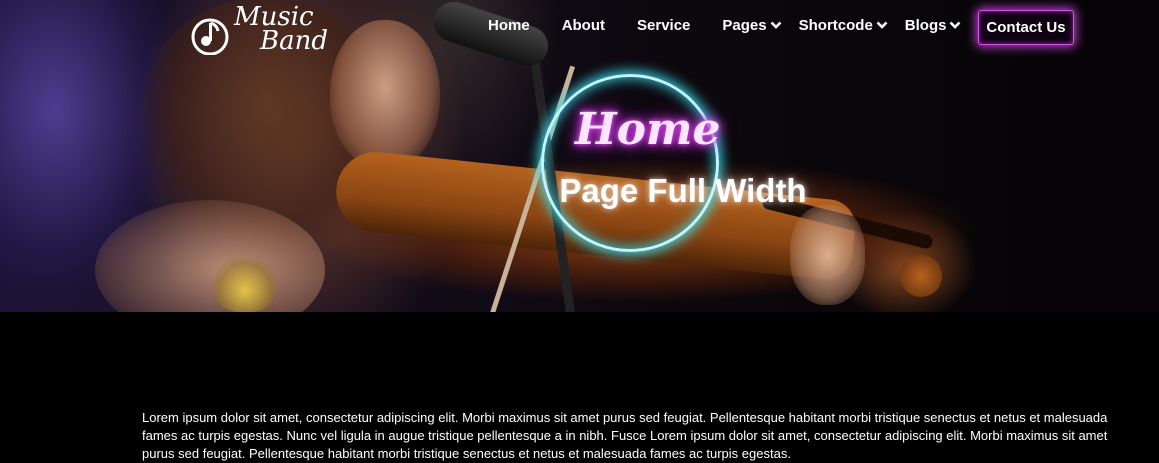  Describe the element at coordinates (835, 25) in the screenshot. I see `nav-shortcode-label: Shortcode` at that location.